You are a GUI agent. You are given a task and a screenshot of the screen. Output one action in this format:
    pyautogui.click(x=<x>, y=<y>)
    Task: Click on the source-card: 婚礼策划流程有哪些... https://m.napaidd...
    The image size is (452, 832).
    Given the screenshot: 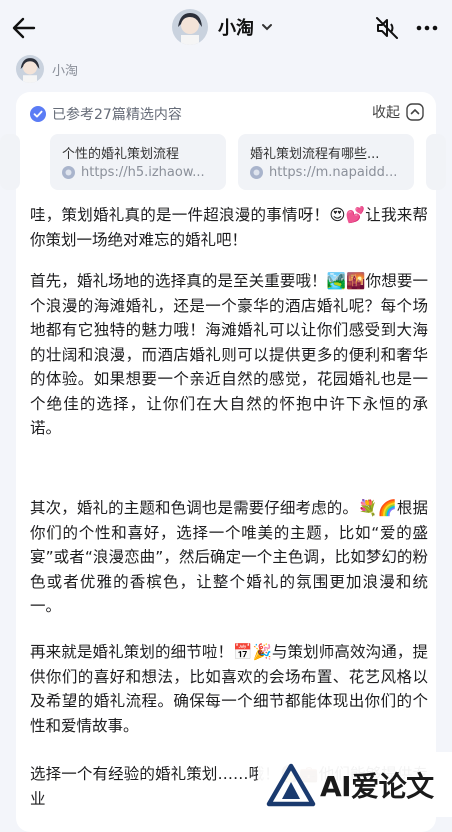 What is the action you would take?
    pyautogui.click(x=326, y=162)
    